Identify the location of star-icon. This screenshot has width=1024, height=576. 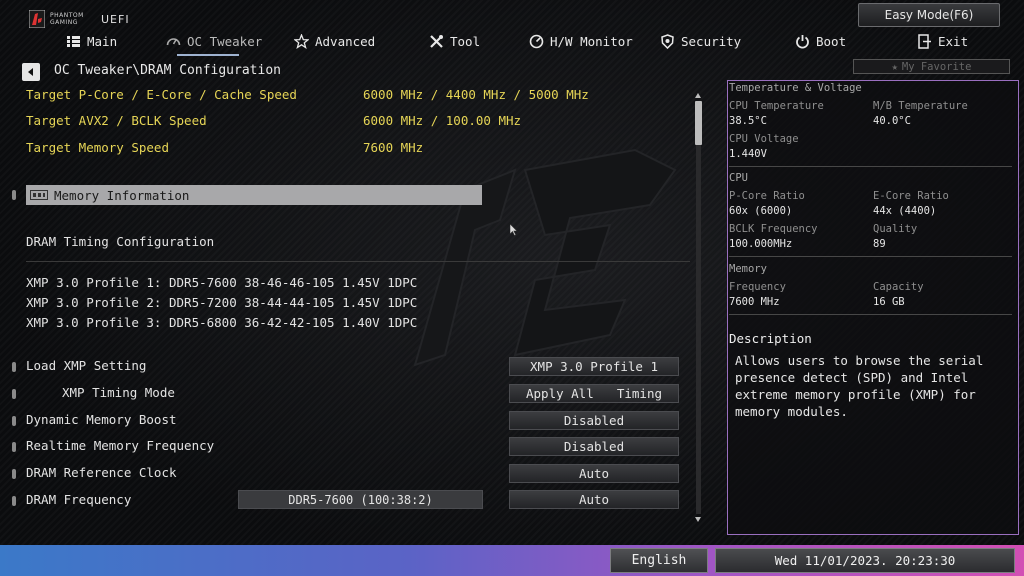
(301, 41).